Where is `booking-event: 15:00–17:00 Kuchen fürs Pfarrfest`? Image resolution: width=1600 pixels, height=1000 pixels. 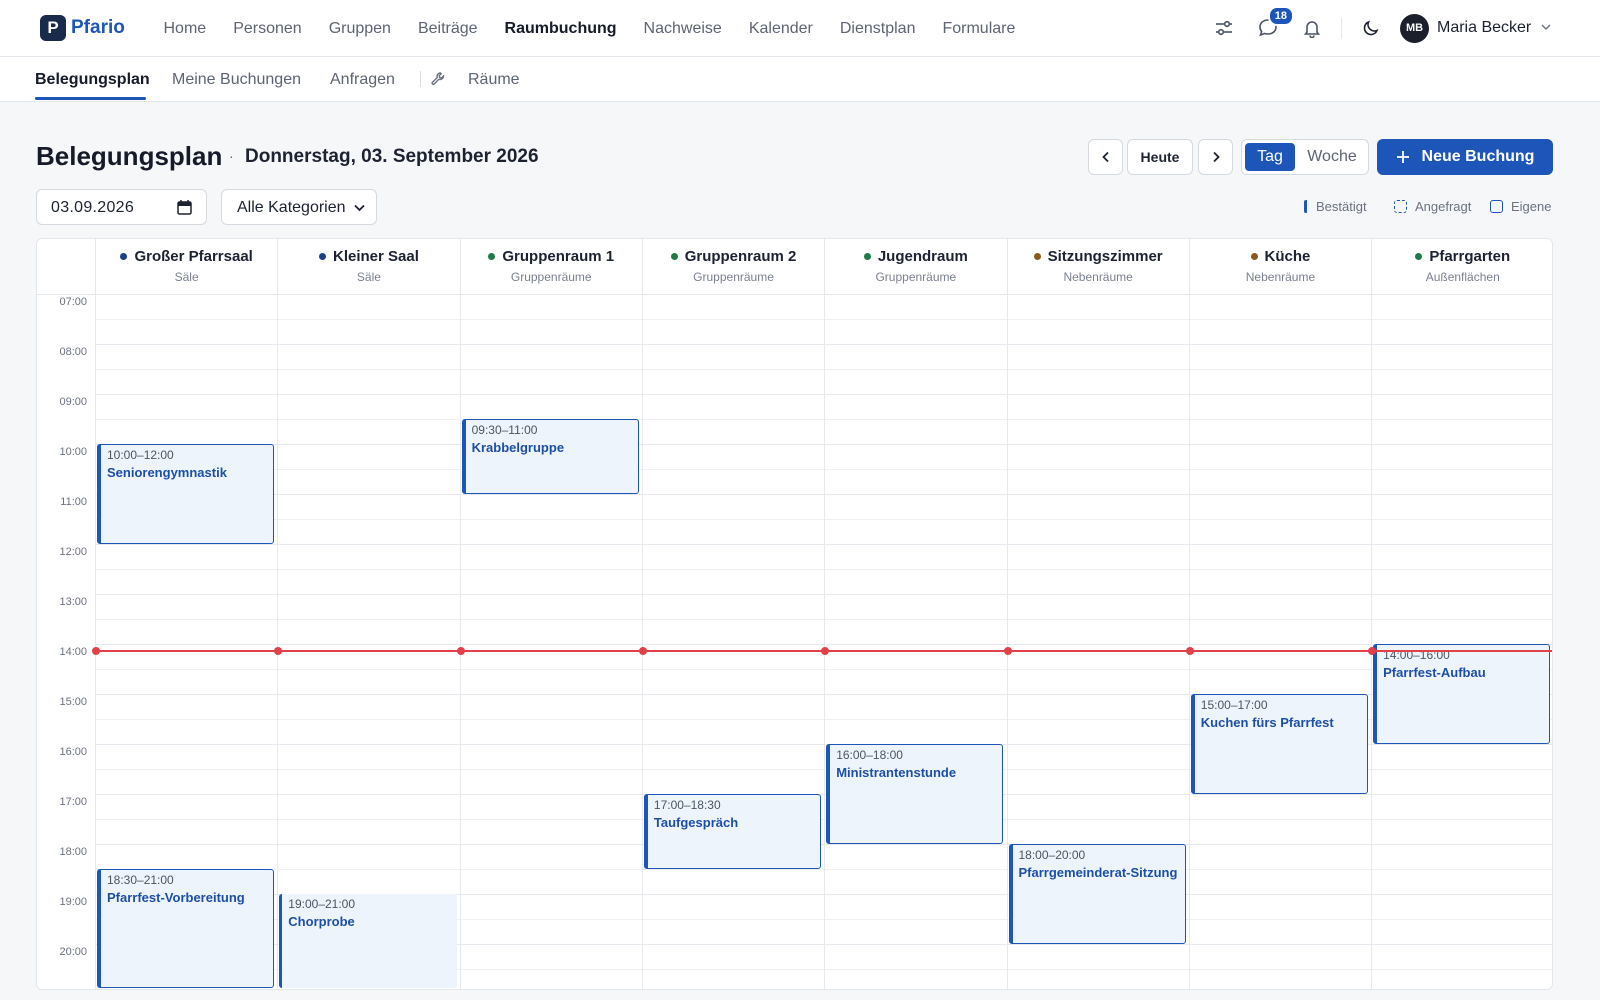 booking-event: 15:00–17:00 Kuchen fürs Pfarrfest is located at coordinates (1279, 744).